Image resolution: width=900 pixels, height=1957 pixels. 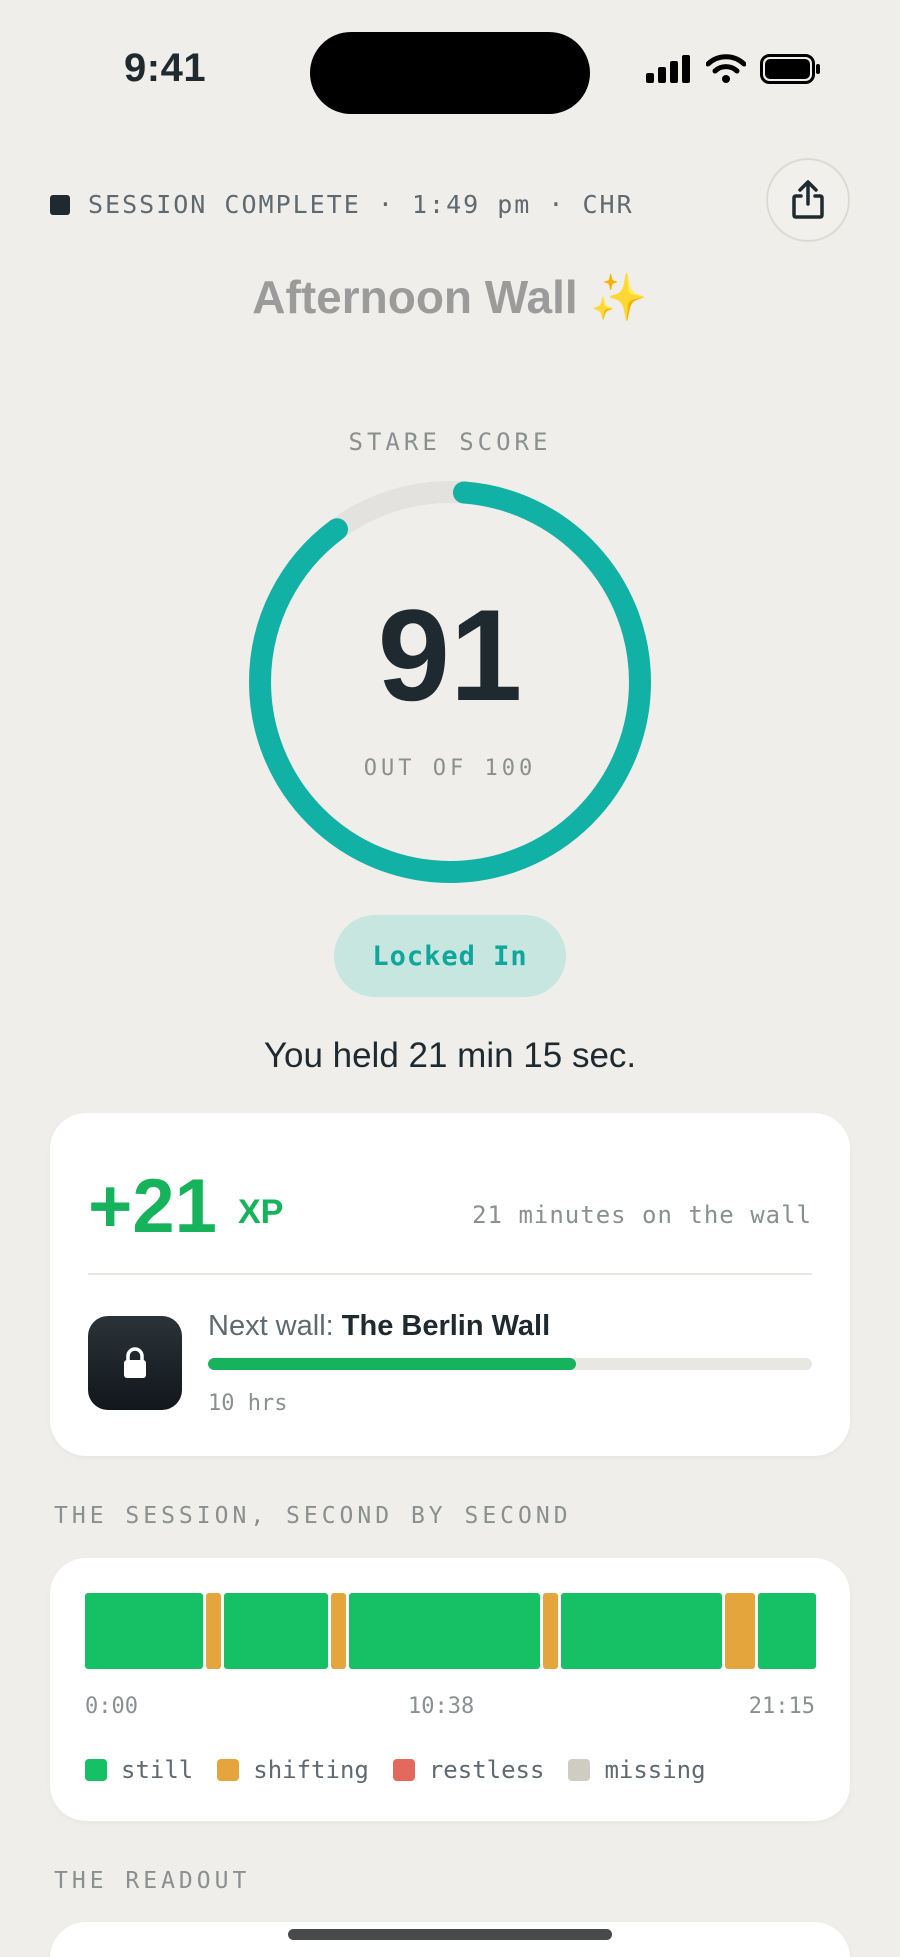 I want to click on battery-icon, so click(x=790, y=69).